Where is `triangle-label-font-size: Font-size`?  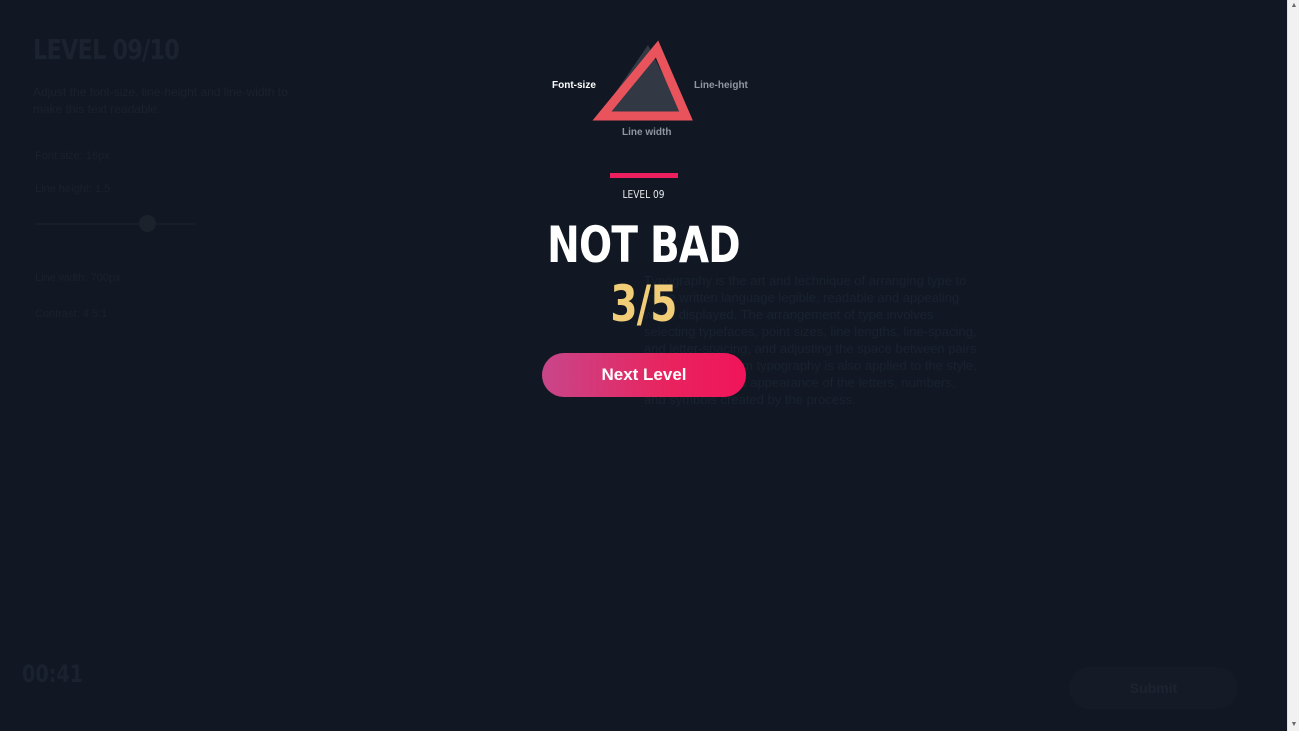
triangle-label-font-size: Font-size is located at coordinates (574, 85).